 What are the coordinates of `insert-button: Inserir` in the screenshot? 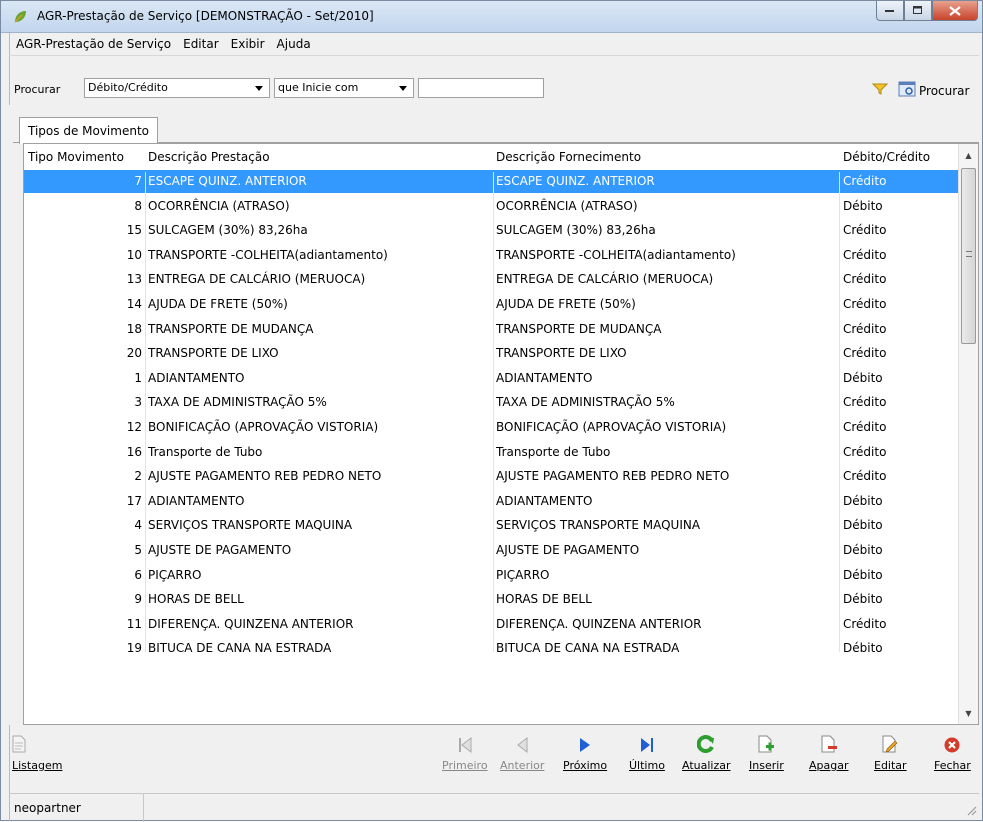 It's located at (766, 750).